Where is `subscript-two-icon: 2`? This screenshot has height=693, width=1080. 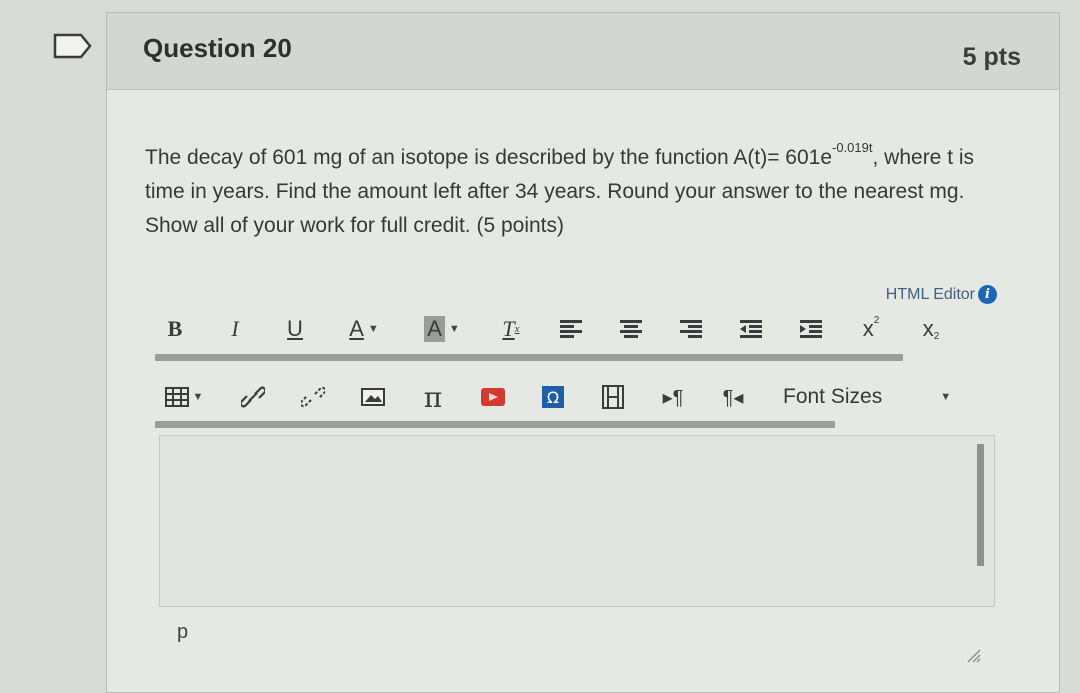 subscript-two-icon: 2 is located at coordinates (936, 336).